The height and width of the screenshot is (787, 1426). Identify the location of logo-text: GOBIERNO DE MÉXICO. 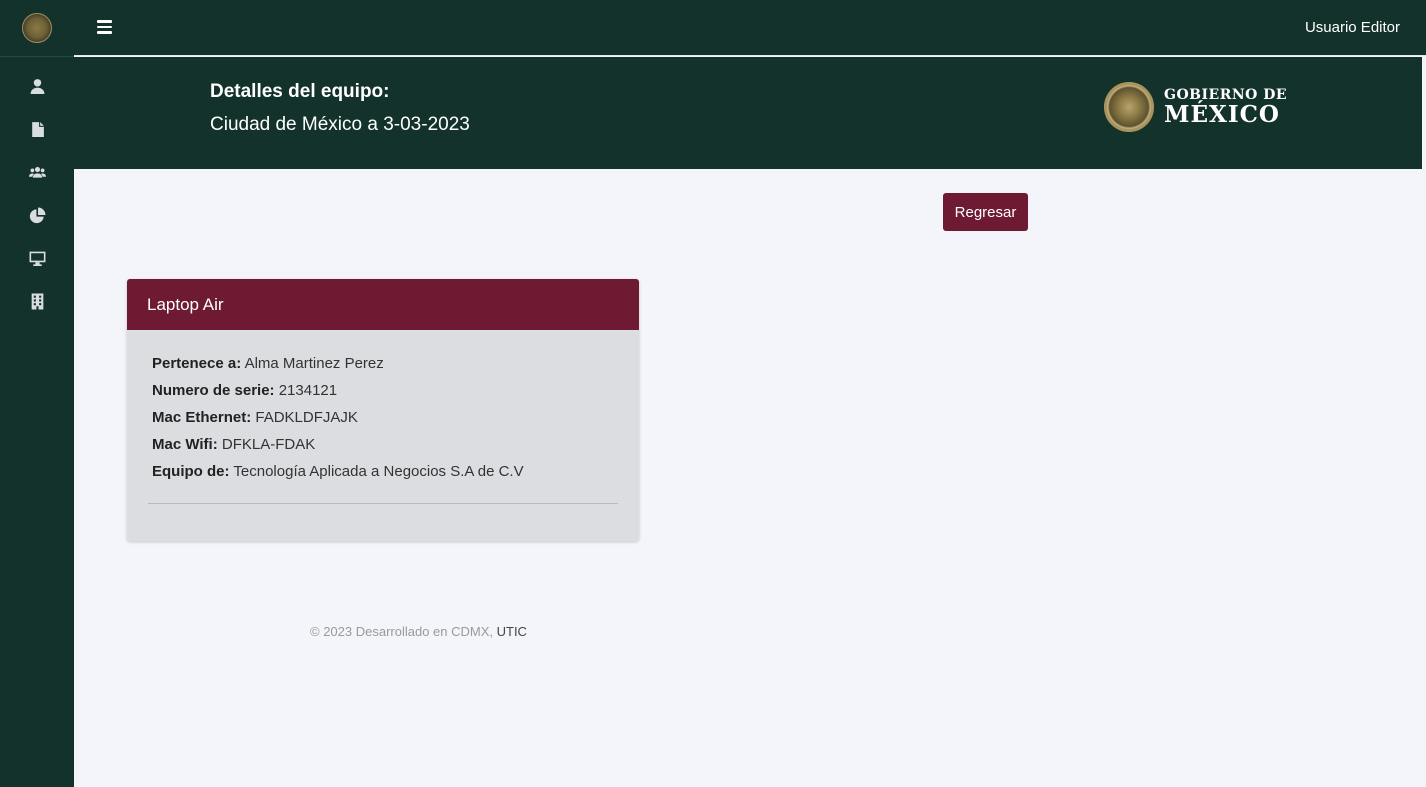
(1225, 107).